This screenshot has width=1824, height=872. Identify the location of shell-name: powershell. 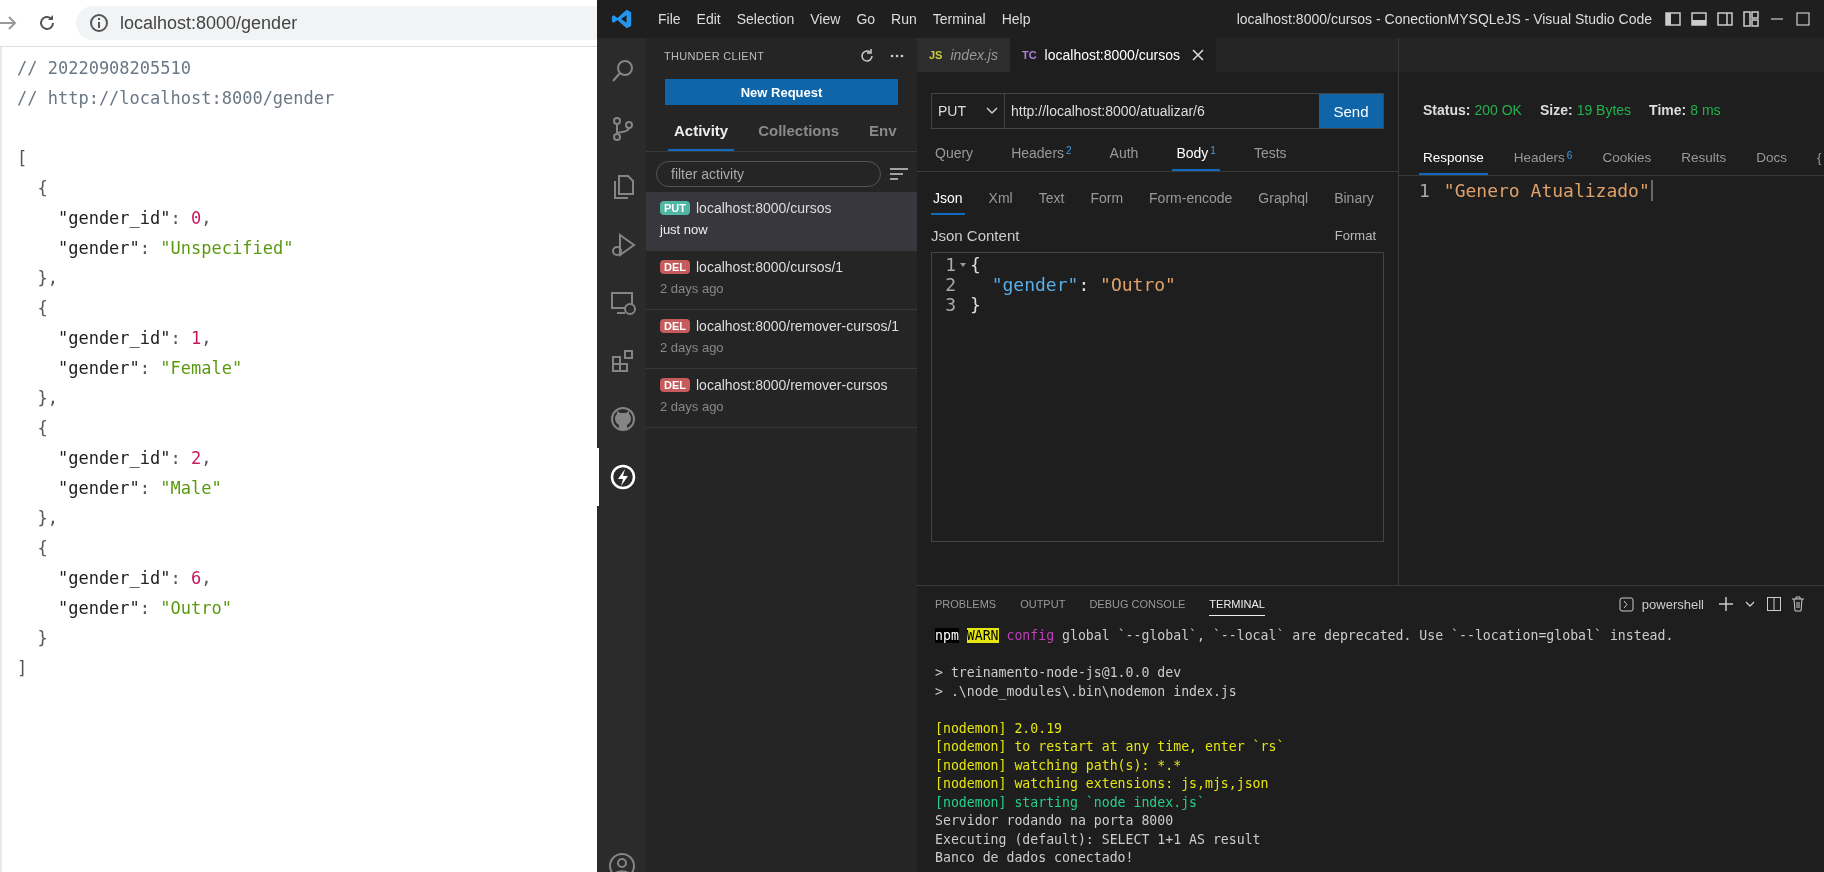
(1672, 604).